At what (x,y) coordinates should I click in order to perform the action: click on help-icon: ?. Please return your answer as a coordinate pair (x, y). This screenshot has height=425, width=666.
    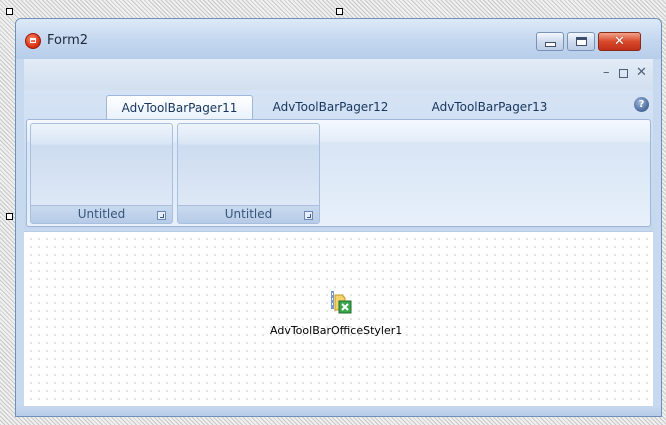
    Looking at the image, I should click on (641, 104).